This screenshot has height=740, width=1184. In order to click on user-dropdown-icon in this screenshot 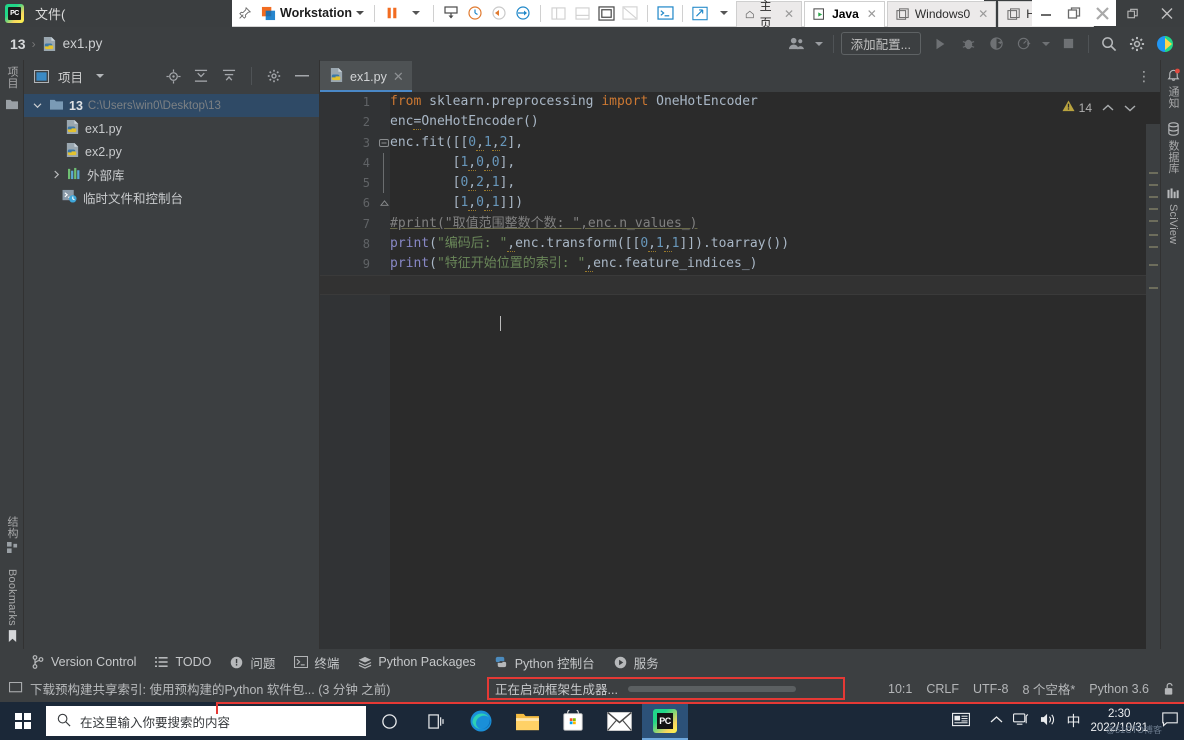, I will do `click(819, 44)`.